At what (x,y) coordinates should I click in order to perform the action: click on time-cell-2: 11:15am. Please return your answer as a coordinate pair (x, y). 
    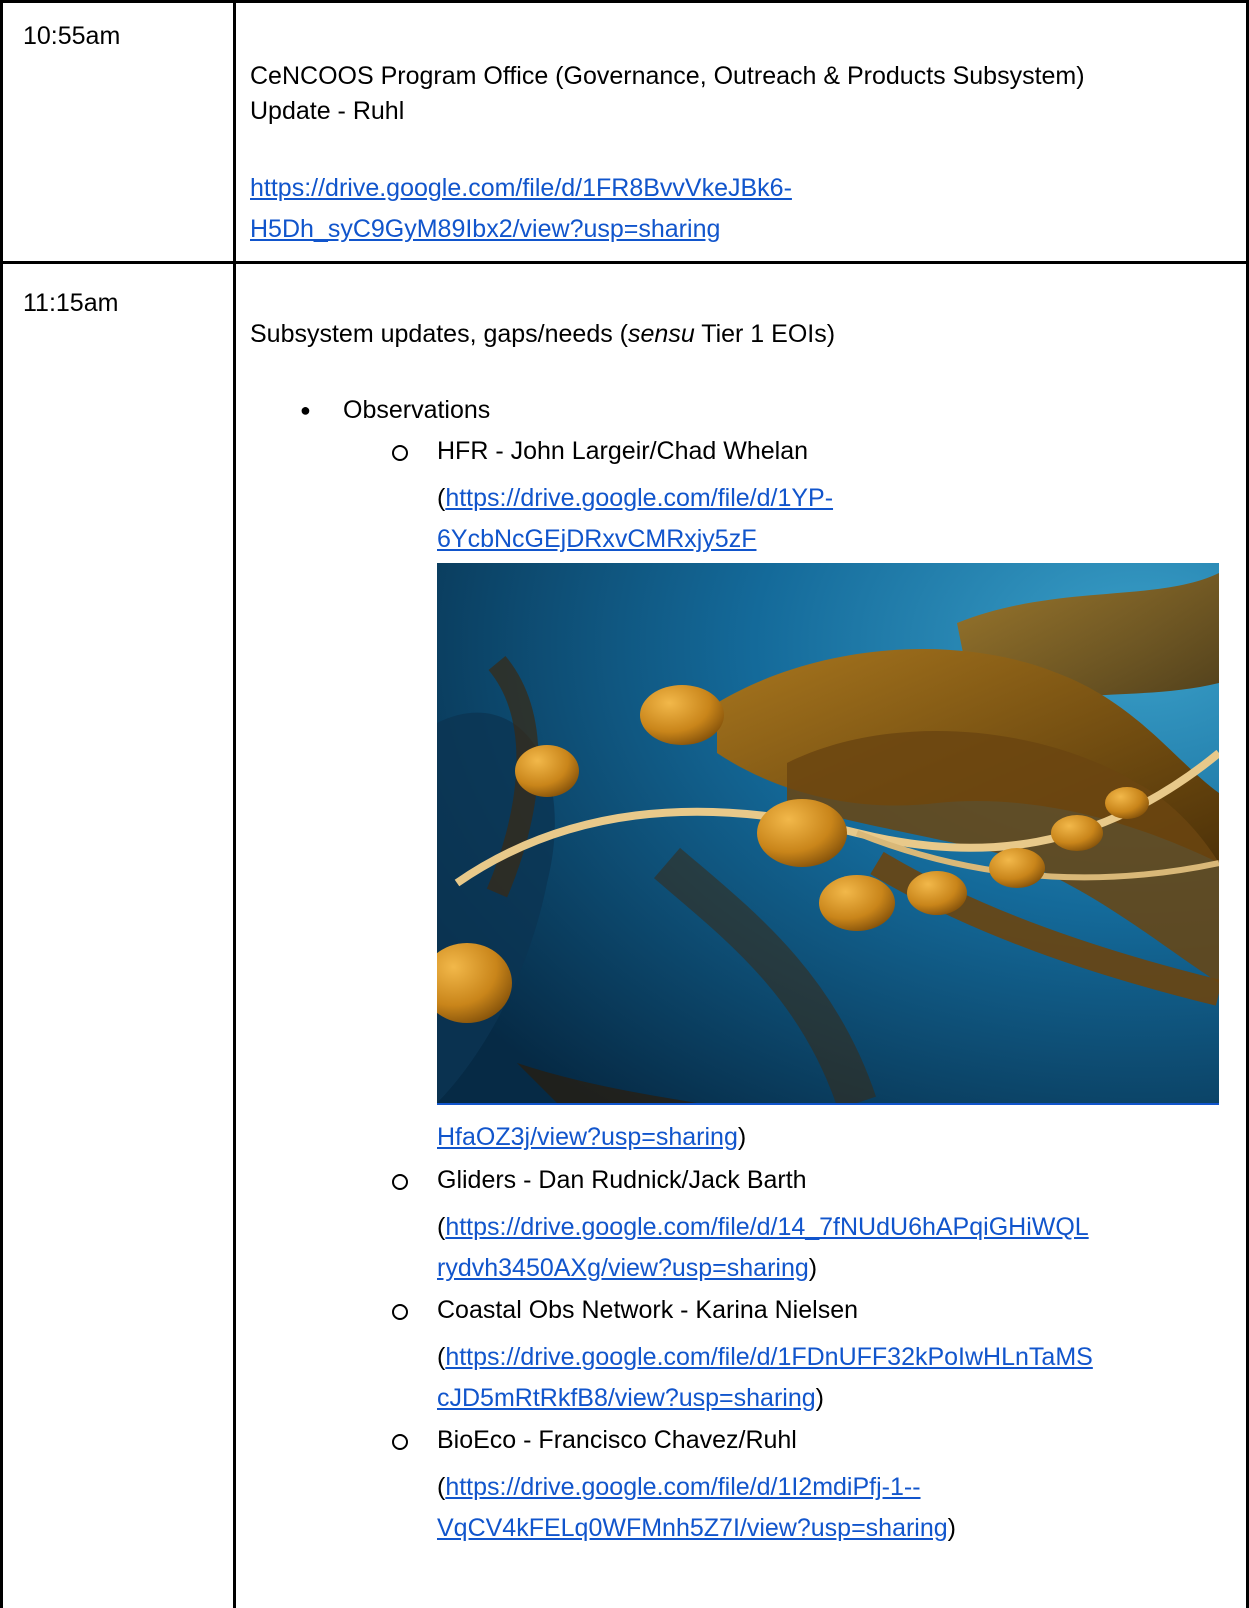
    Looking at the image, I should click on (71, 303).